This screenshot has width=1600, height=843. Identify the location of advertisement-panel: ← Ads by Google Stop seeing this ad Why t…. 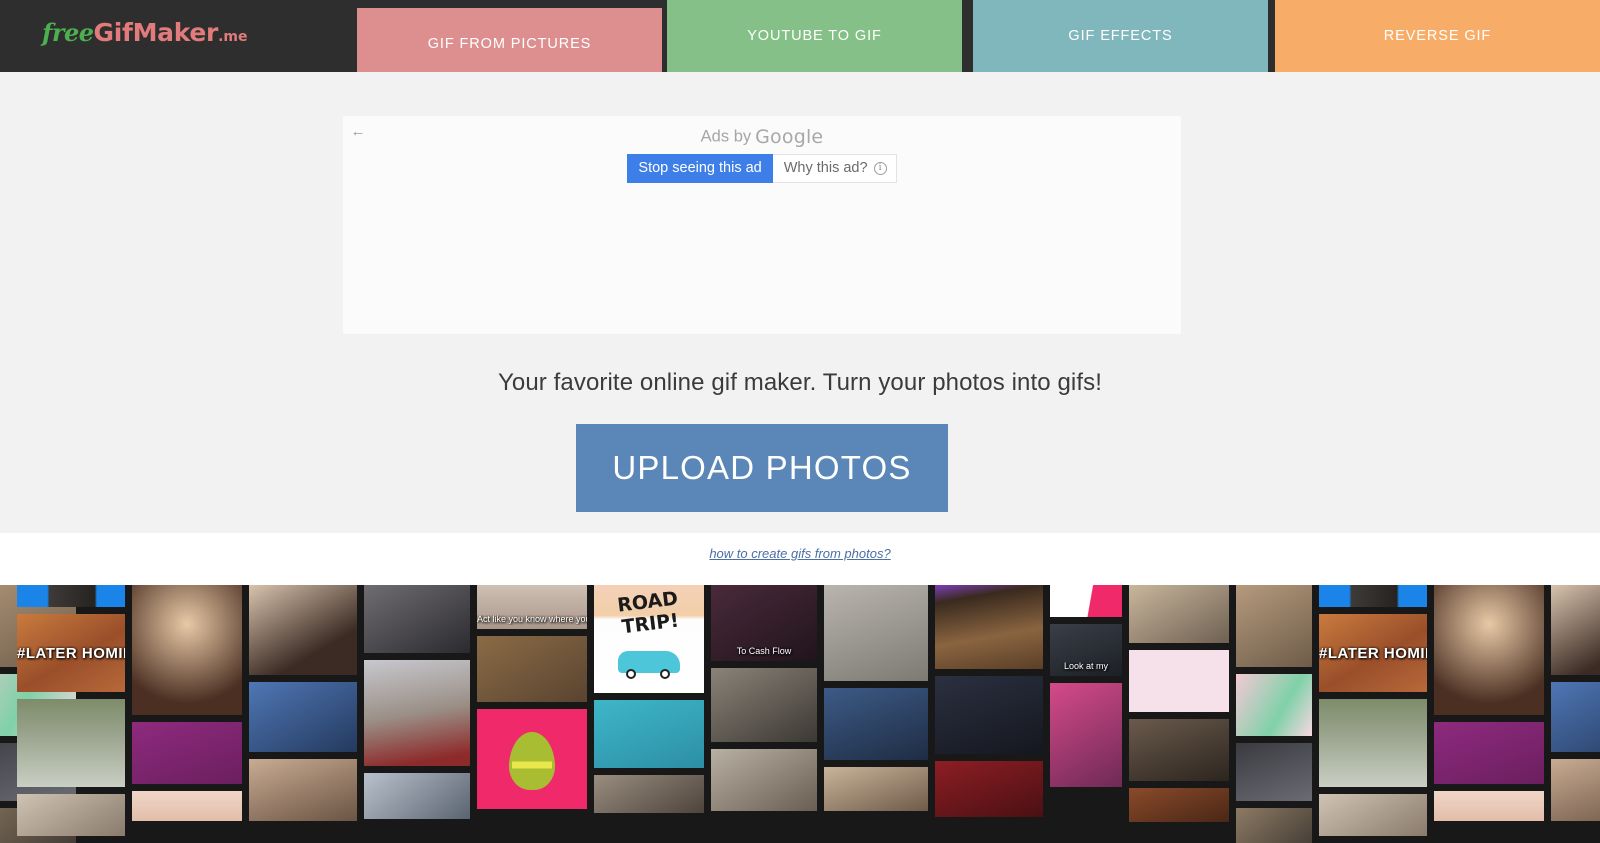
(762, 225).